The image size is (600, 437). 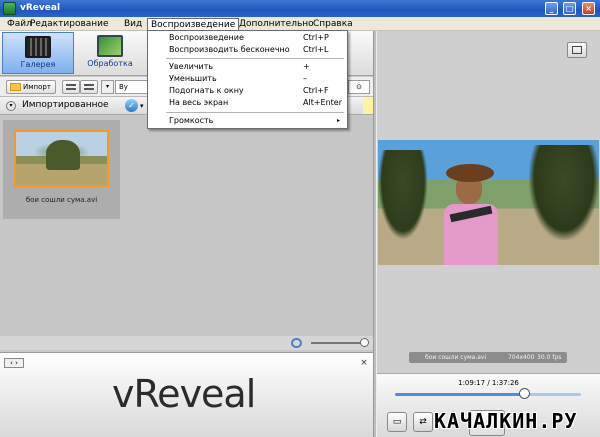 I want to click on menu-view: Вид, so click(x=133, y=24).